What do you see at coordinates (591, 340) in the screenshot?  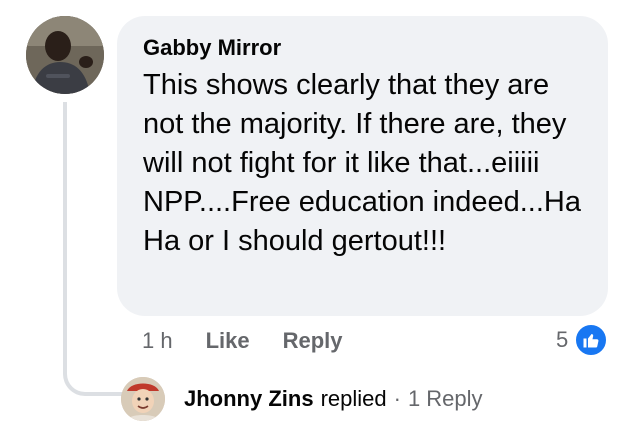 I see `thumbs-up-icon` at bounding box center [591, 340].